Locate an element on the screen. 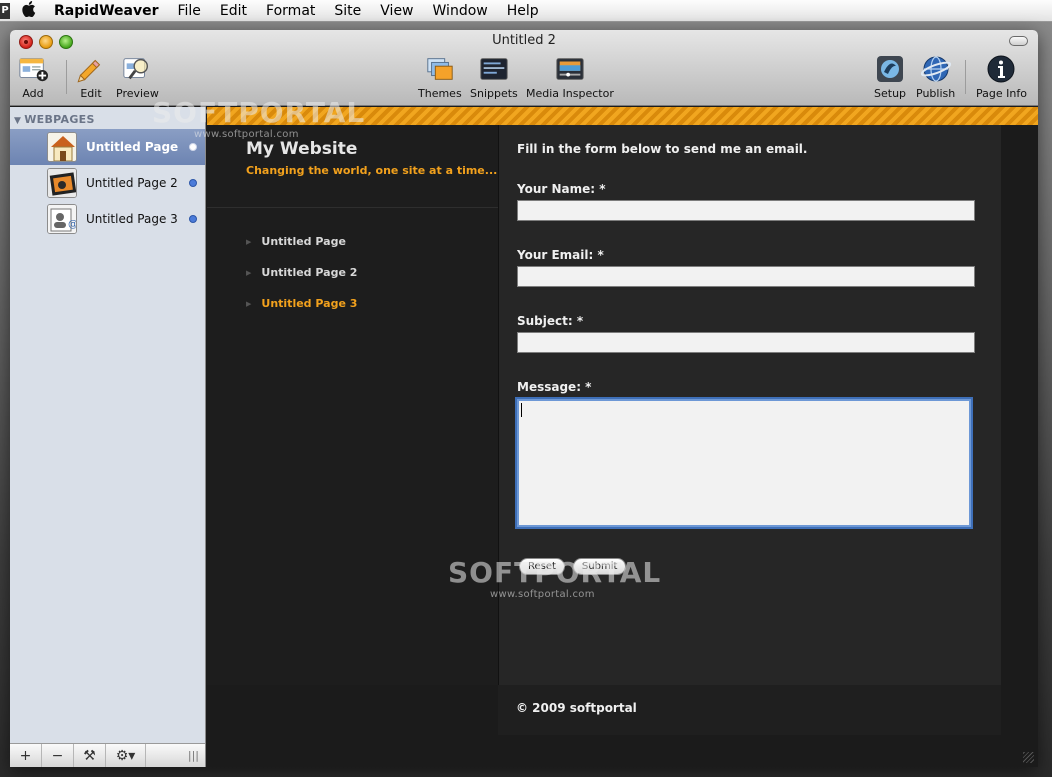 The width and height of the screenshot is (1052, 777). sidebar-item-untitled-page-3: @ Untitled Page 3 is located at coordinates (107, 219).